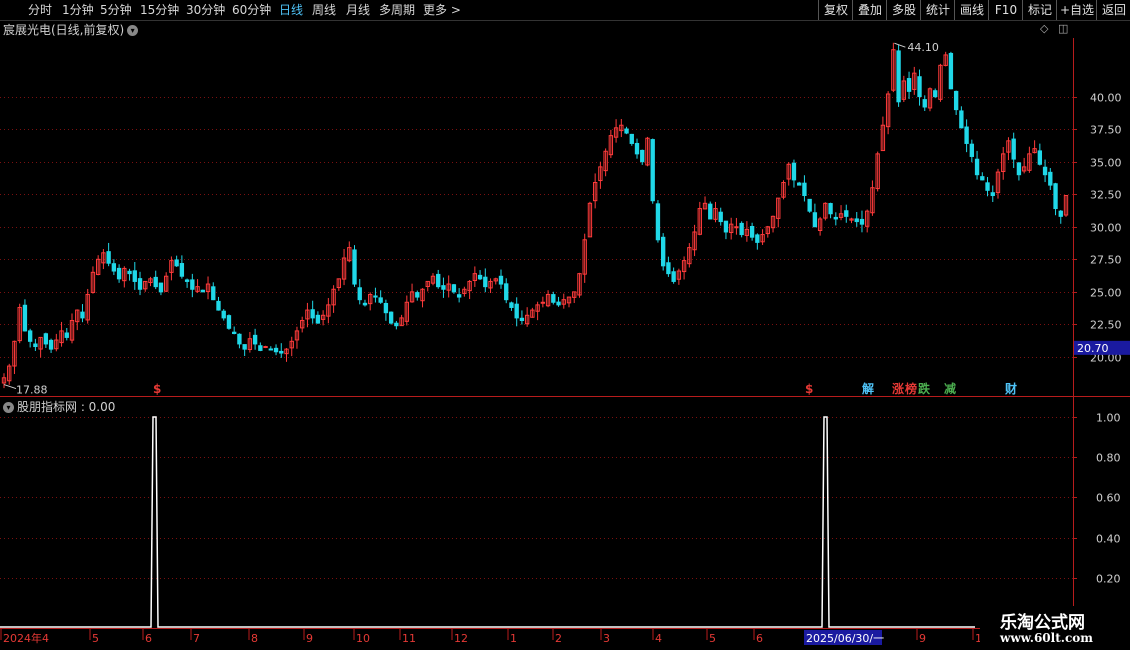 This screenshot has height=650, width=1130. I want to click on low-marker-line, so click(10, 387).